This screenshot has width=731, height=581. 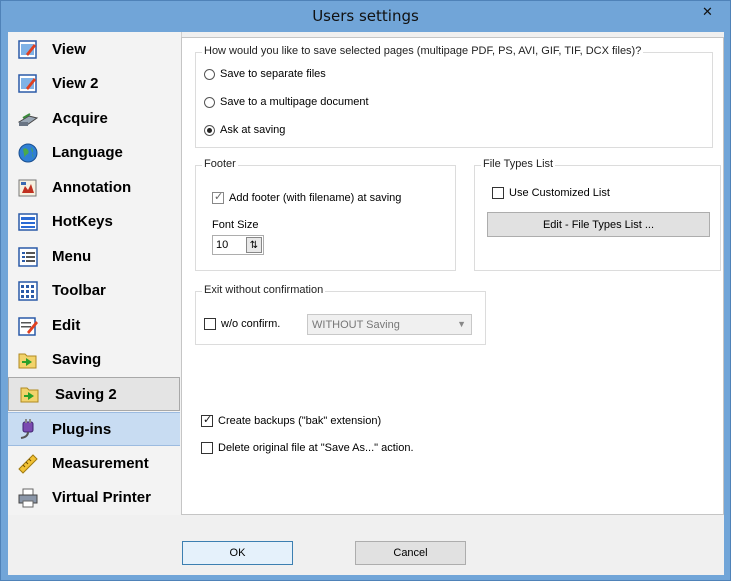 What do you see at coordinates (498, 193) in the screenshot?
I see `use-customized-checkbox` at bounding box center [498, 193].